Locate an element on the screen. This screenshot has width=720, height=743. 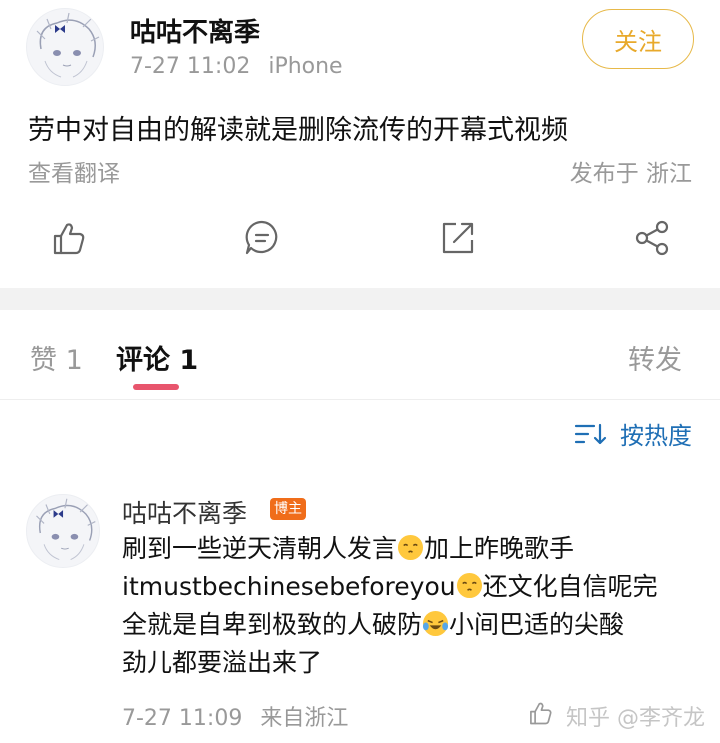
comment-line: itmustbechinesebeforeyou 还文化自信呢完 is located at coordinates (405, 587).